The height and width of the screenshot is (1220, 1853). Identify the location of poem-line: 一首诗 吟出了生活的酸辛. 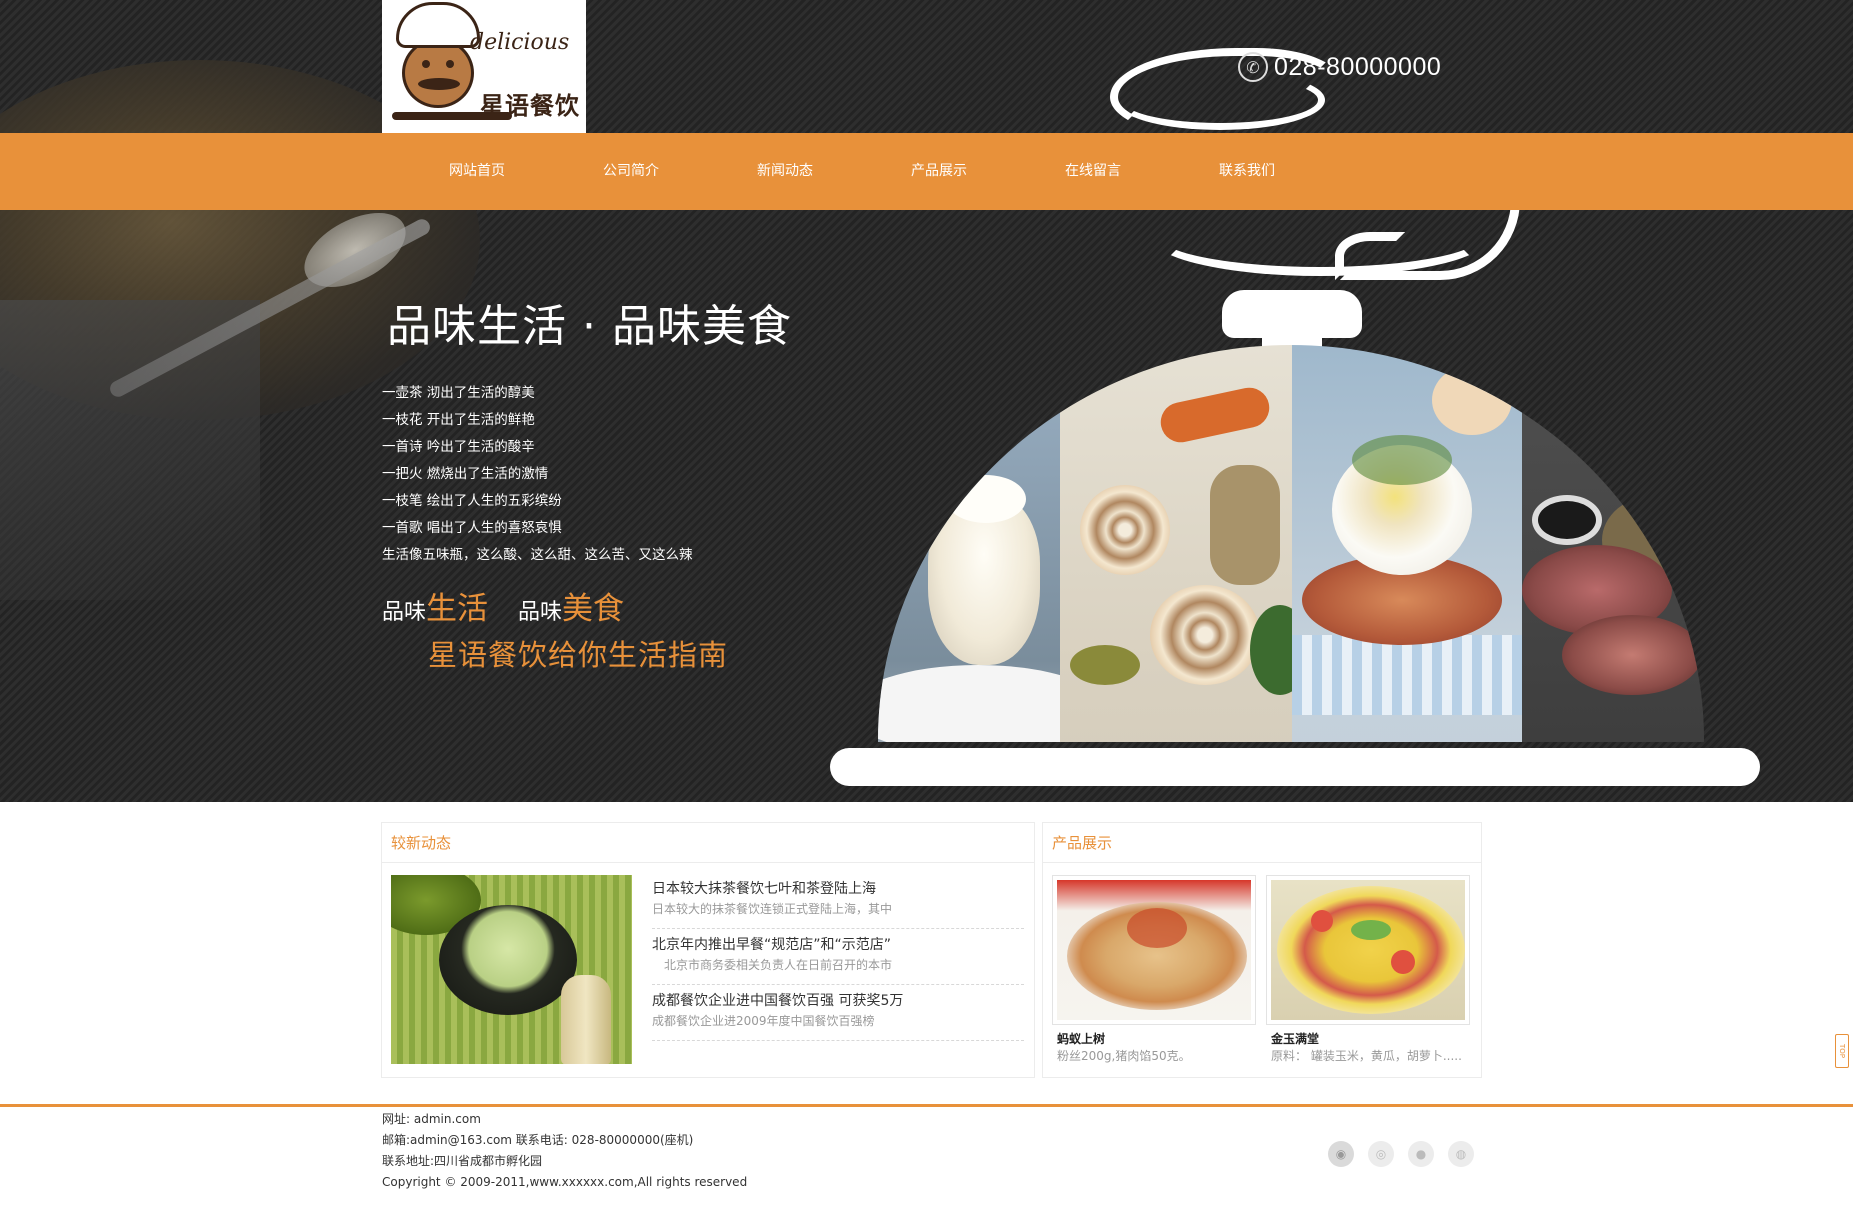
(458, 447).